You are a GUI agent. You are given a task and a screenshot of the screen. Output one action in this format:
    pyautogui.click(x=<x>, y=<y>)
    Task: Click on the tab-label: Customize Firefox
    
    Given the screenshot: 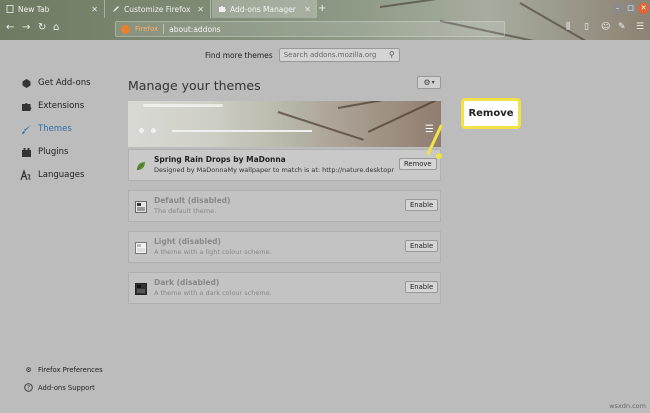 What is the action you would take?
    pyautogui.click(x=157, y=9)
    